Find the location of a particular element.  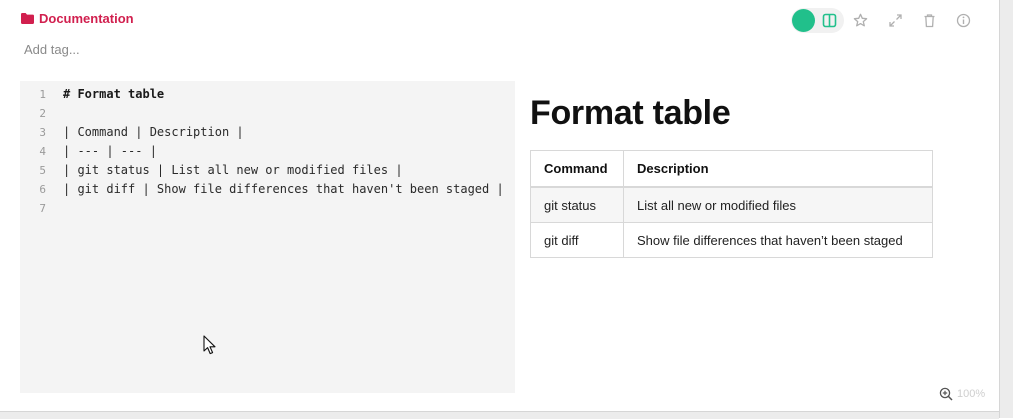

split-view-icon is located at coordinates (829, 20).